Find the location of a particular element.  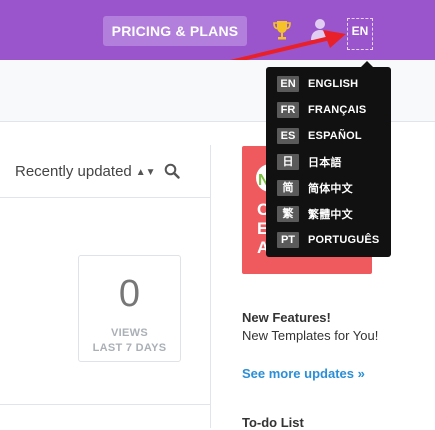

language-option-pt: PT PORTUGUÊS is located at coordinates (332, 240).